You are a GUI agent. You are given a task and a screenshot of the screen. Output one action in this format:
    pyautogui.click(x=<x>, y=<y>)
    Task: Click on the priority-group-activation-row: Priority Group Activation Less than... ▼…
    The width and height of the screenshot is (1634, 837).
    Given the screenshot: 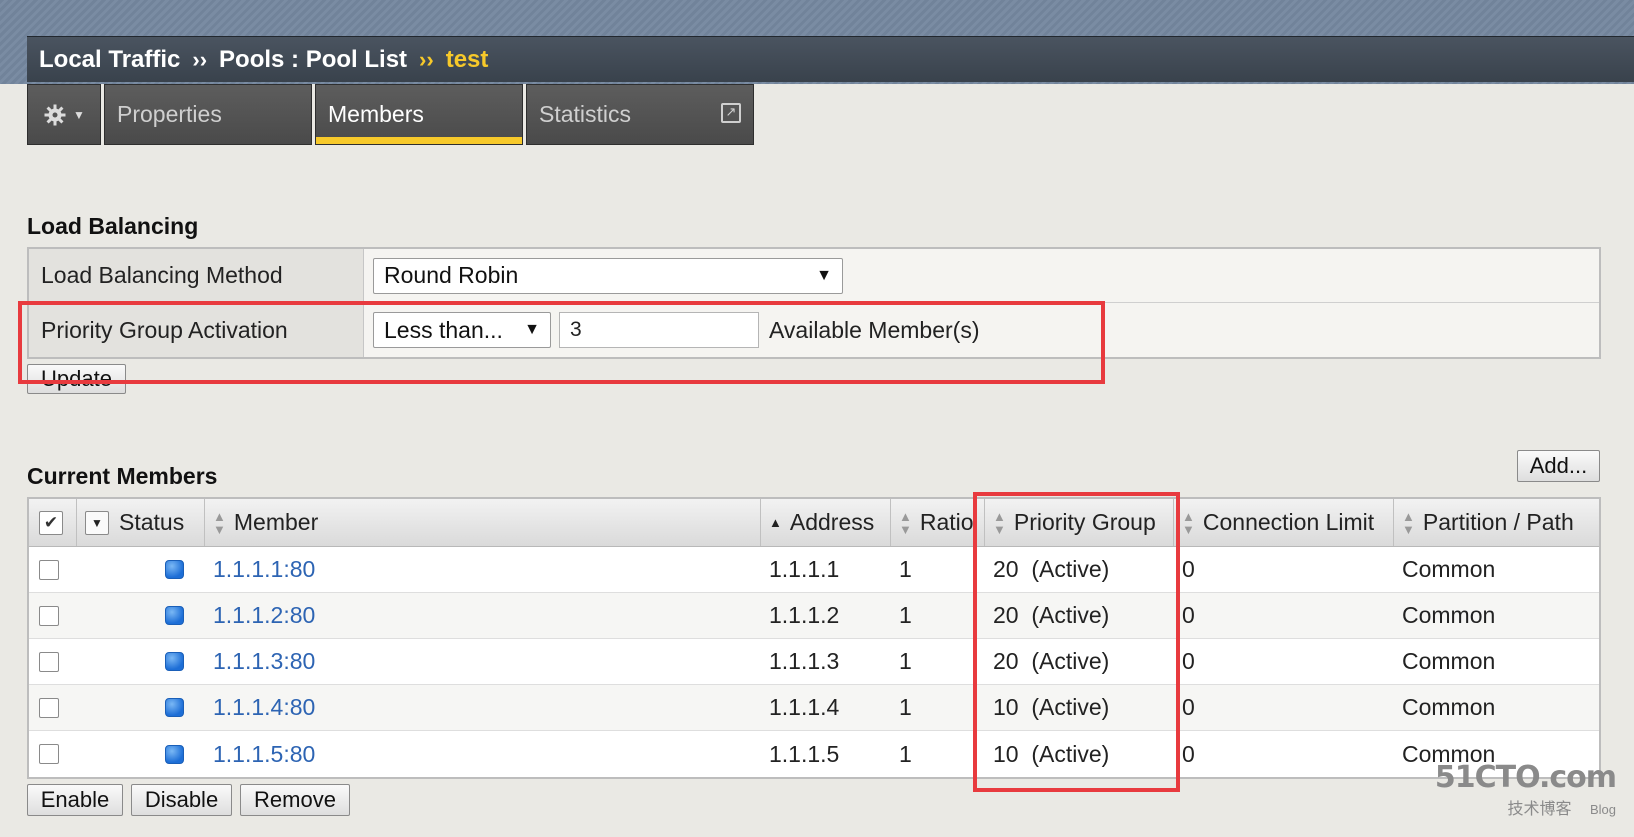 What is the action you would take?
    pyautogui.click(x=814, y=330)
    